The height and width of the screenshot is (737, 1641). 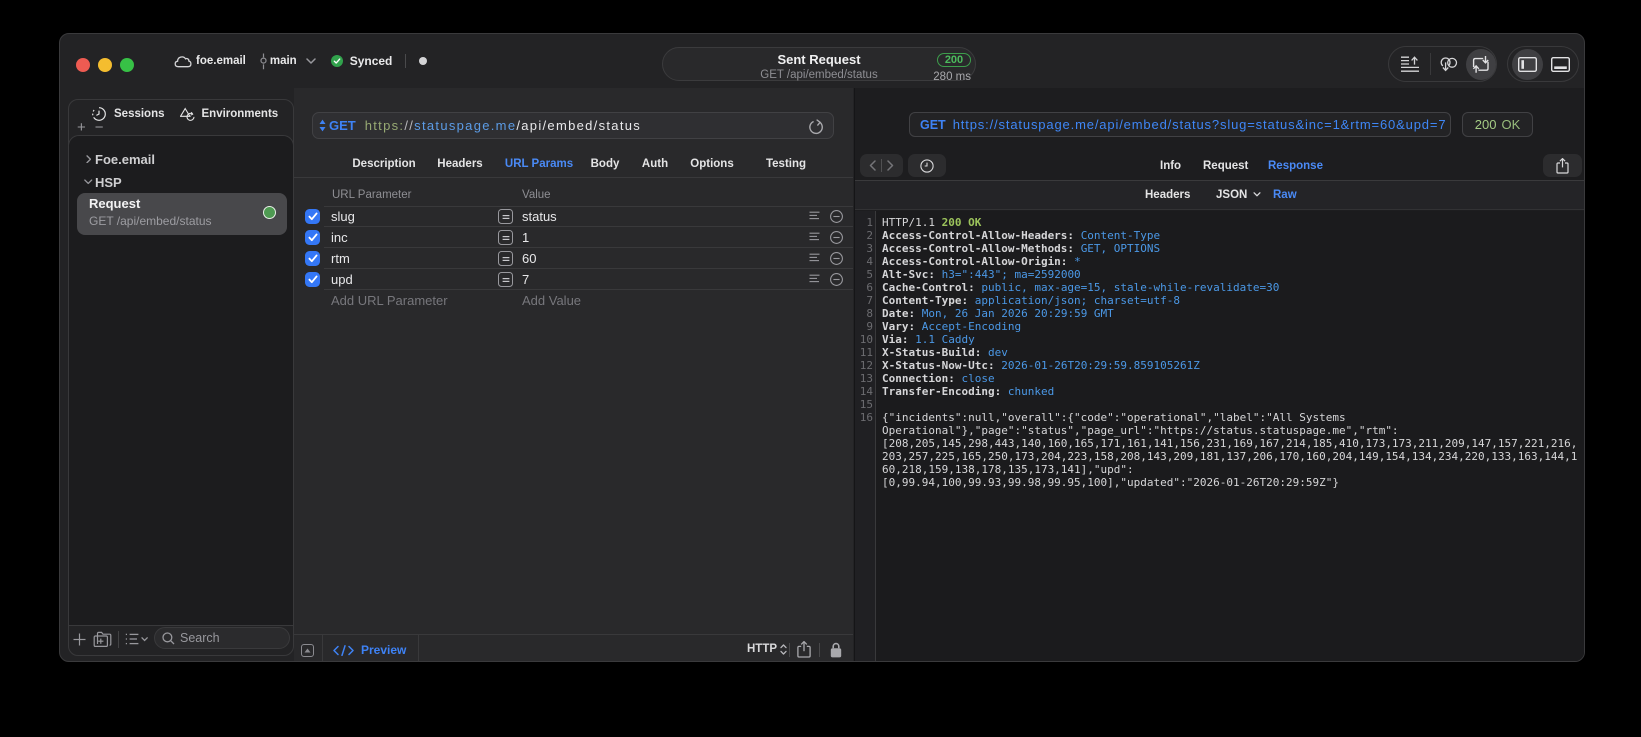 I want to click on export-response-button, so click(x=1562, y=165).